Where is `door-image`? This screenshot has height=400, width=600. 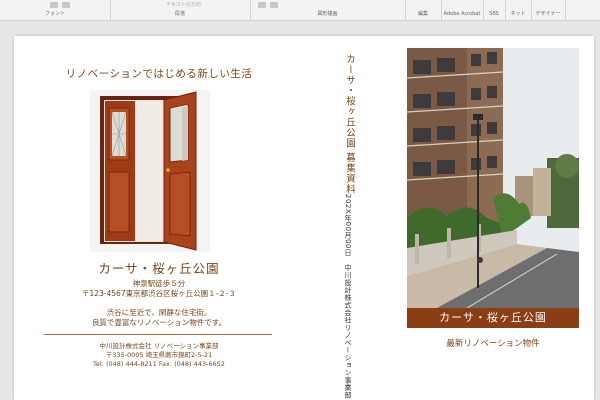
door-image is located at coordinates (150, 171).